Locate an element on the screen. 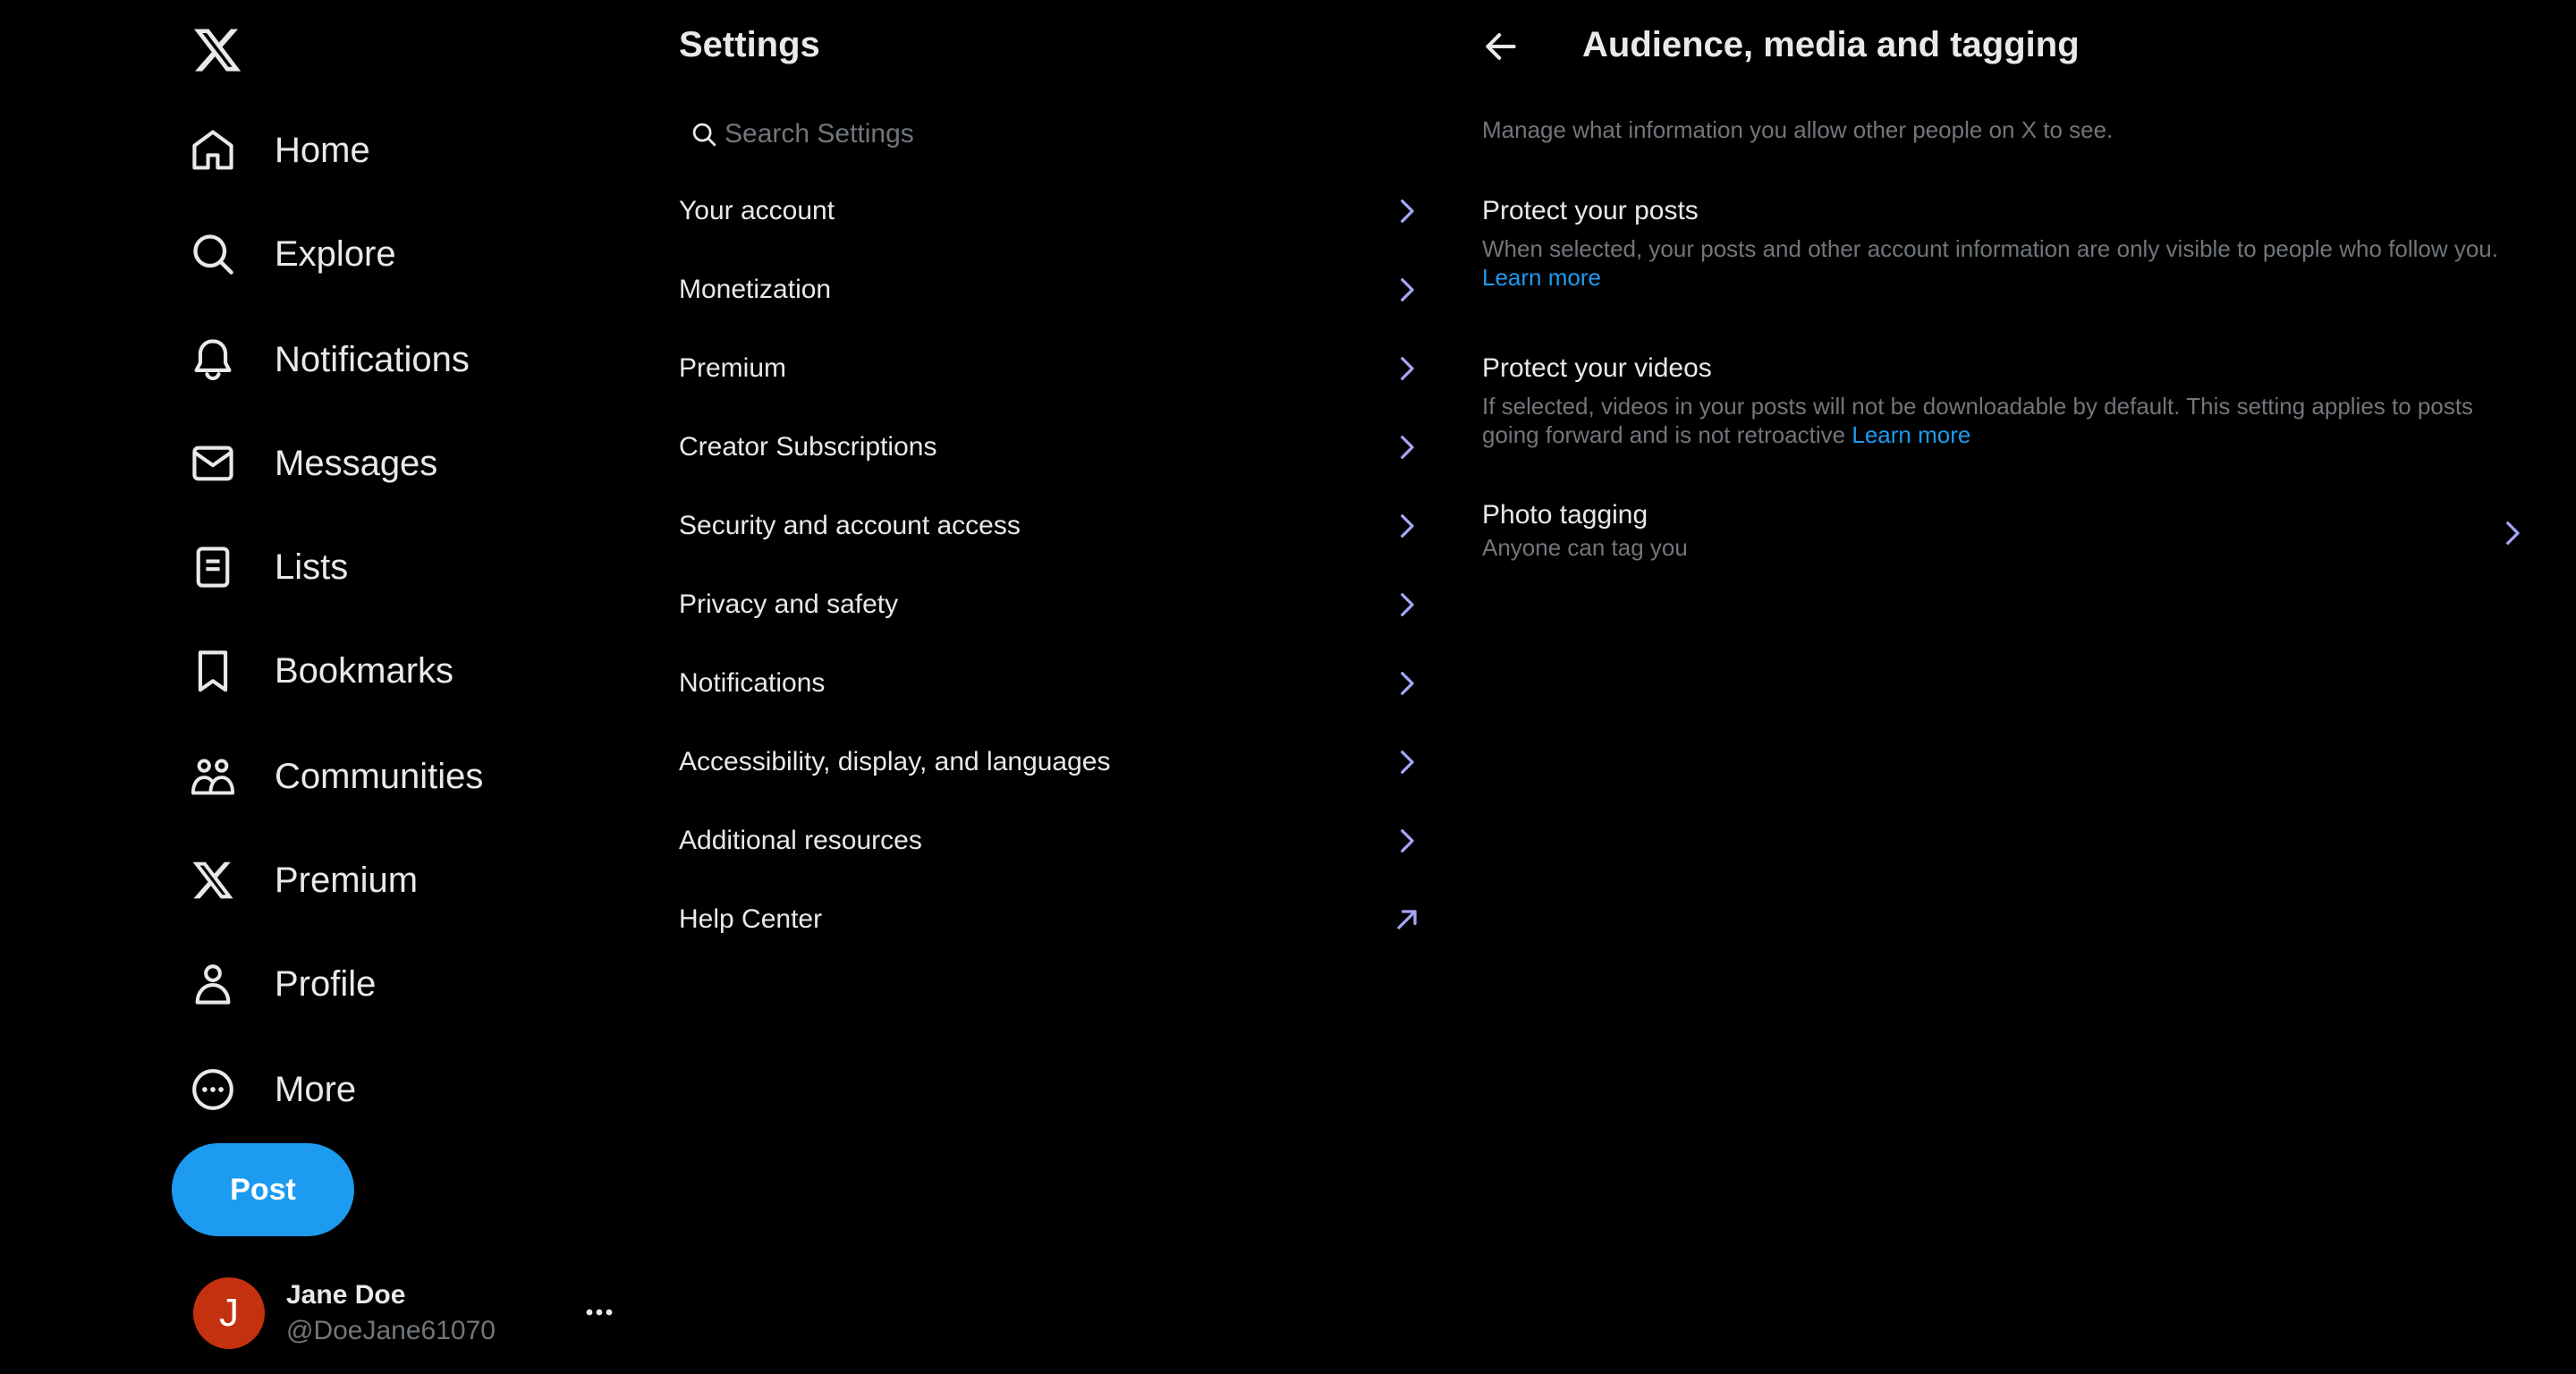 This screenshot has height=1374, width=2576. settings-item-label: Security and account access is located at coordinates (850, 525).